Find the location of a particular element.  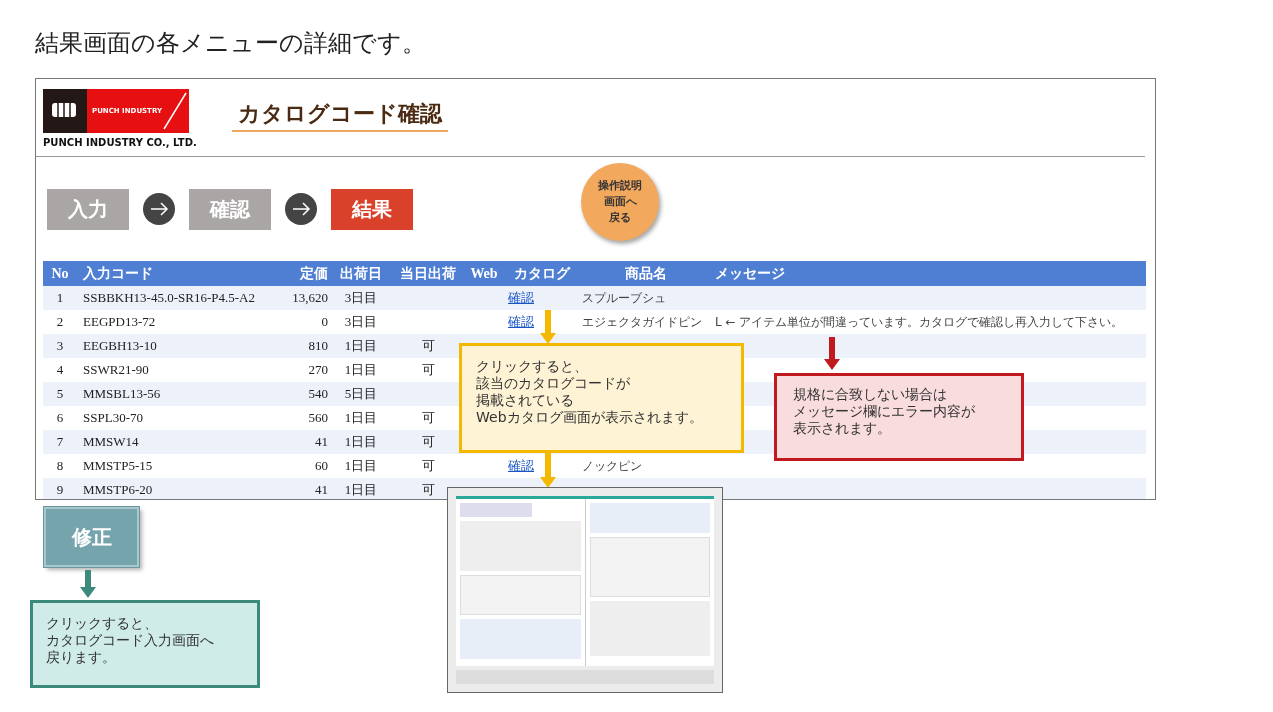

column-header: Web is located at coordinates (484, 274).